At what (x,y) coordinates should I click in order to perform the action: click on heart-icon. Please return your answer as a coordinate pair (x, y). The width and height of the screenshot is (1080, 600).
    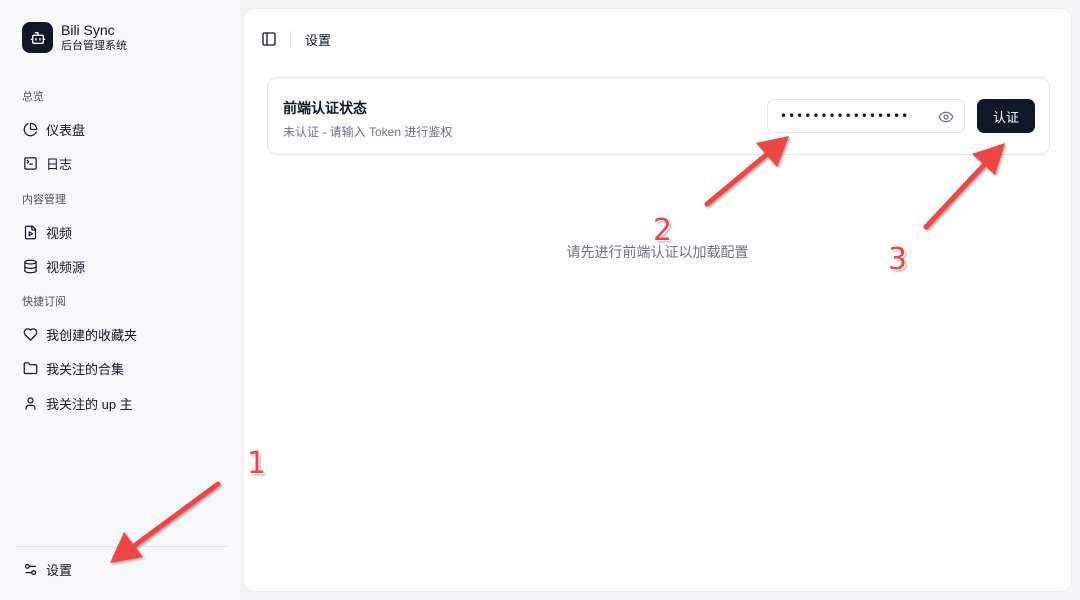
    Looking at the image, I should click on (30, 334).